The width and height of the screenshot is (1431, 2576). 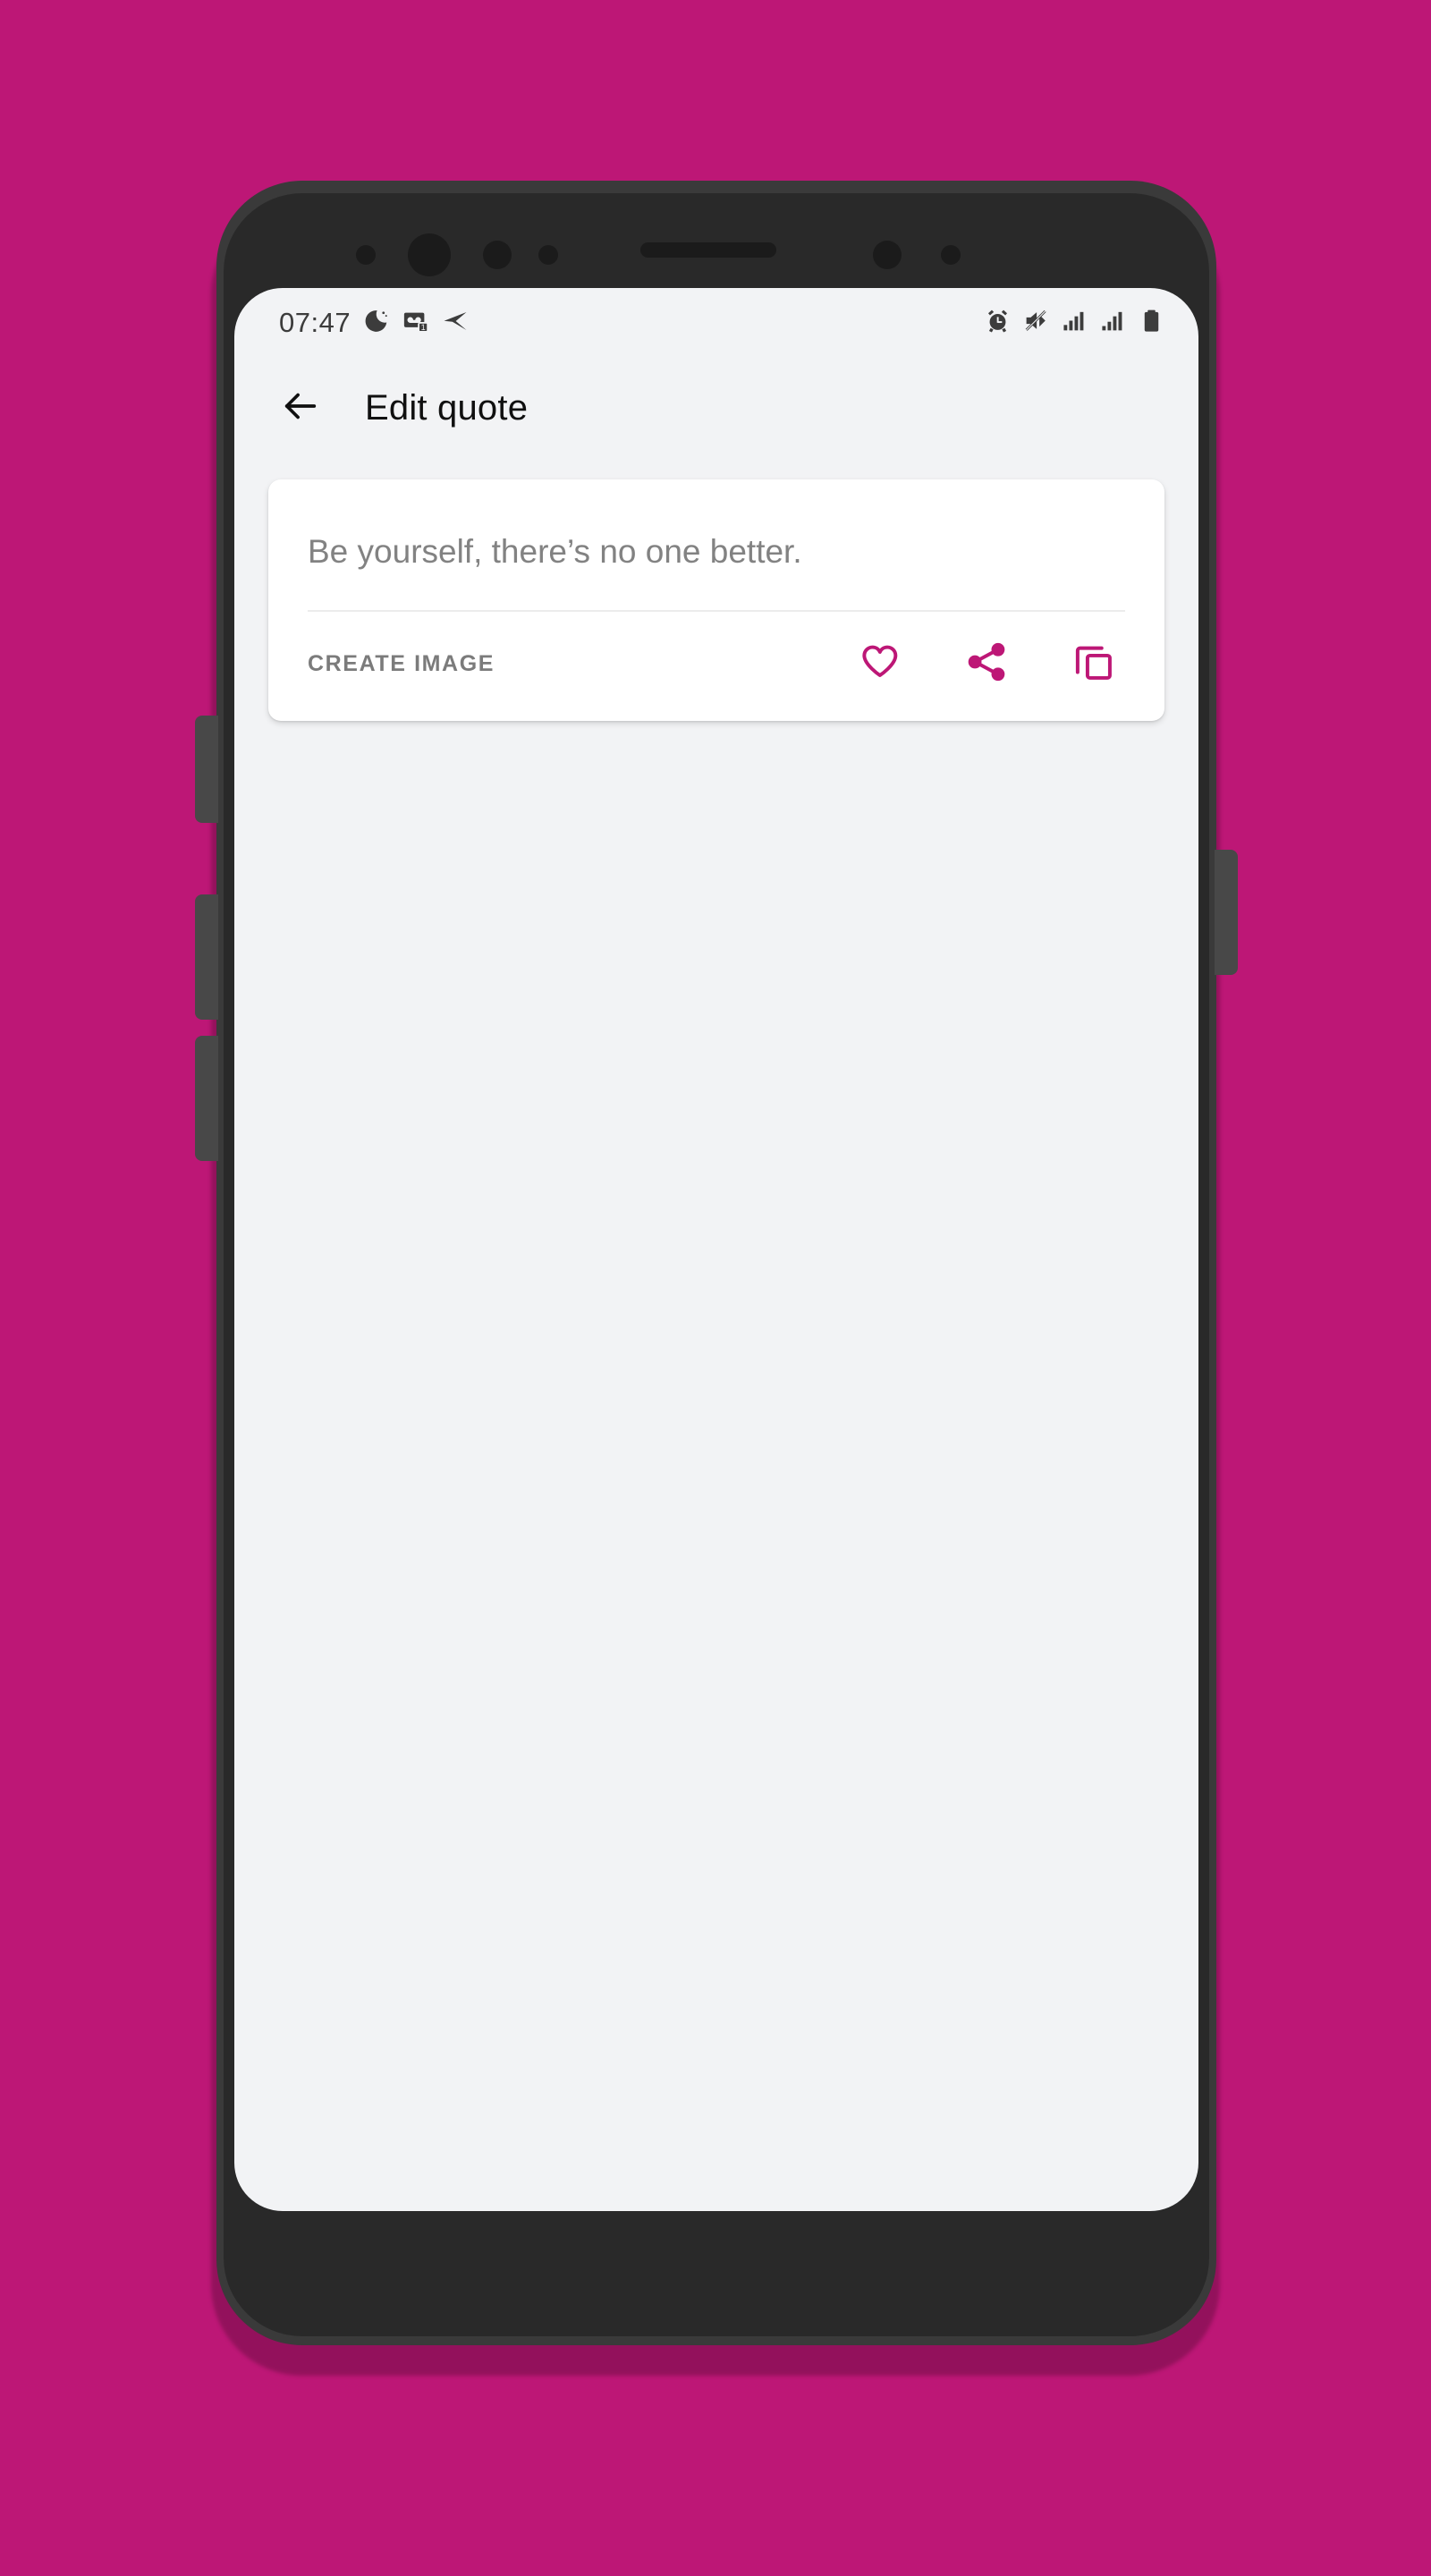 What do you see at coordinates (1113, 323) in the screenshot?
I see `signal-bars-sim2-icon` at bounding box center [1113, 323].